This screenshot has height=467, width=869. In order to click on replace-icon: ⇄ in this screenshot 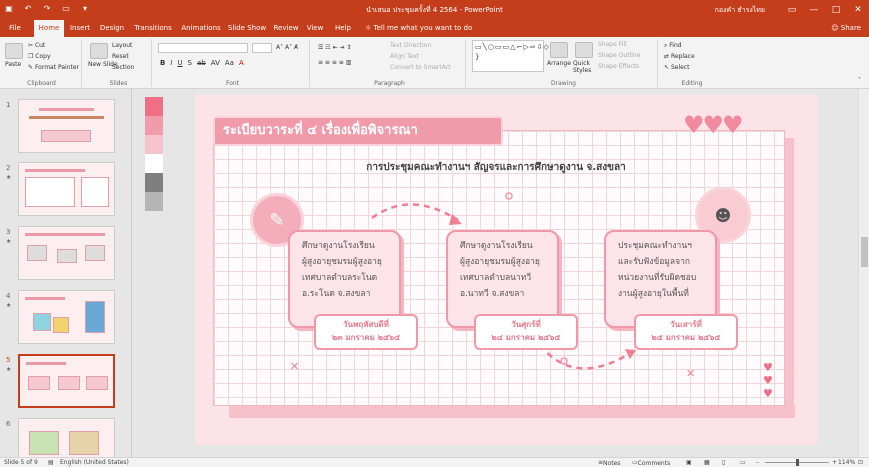, I will do `click(667, 56)`.